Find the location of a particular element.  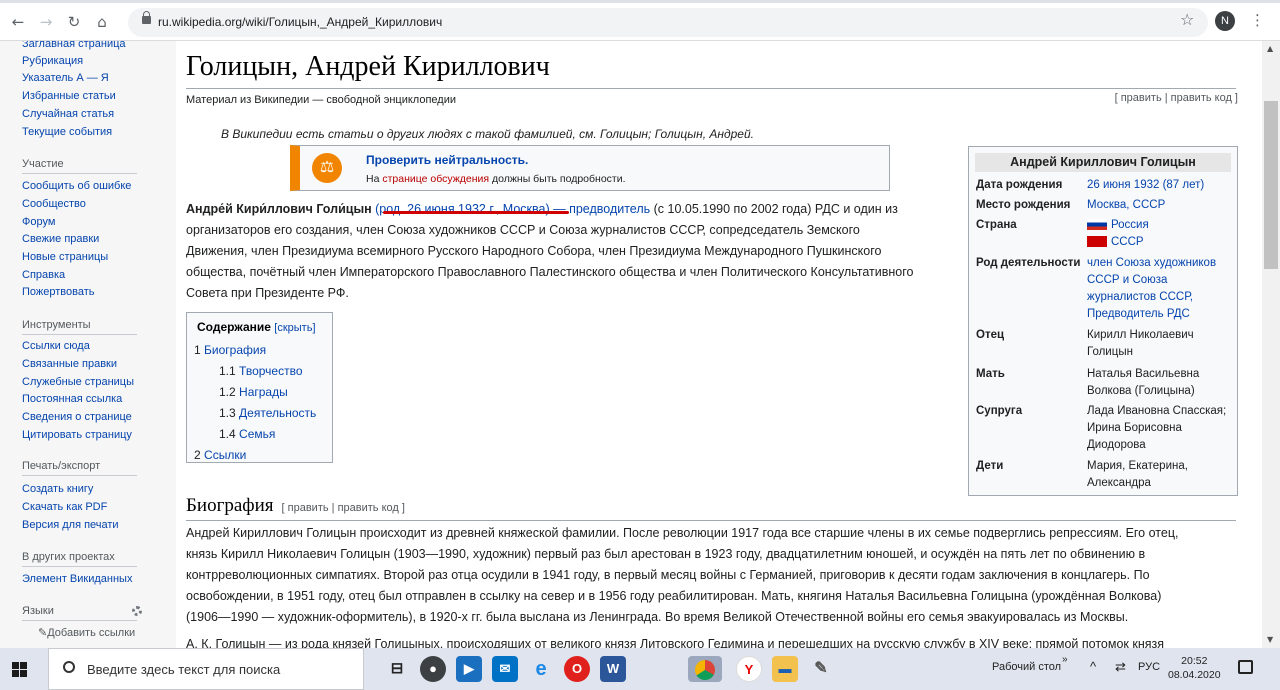

sidebar-link-special: Служебные страницы is located at coordinates (78, 382).